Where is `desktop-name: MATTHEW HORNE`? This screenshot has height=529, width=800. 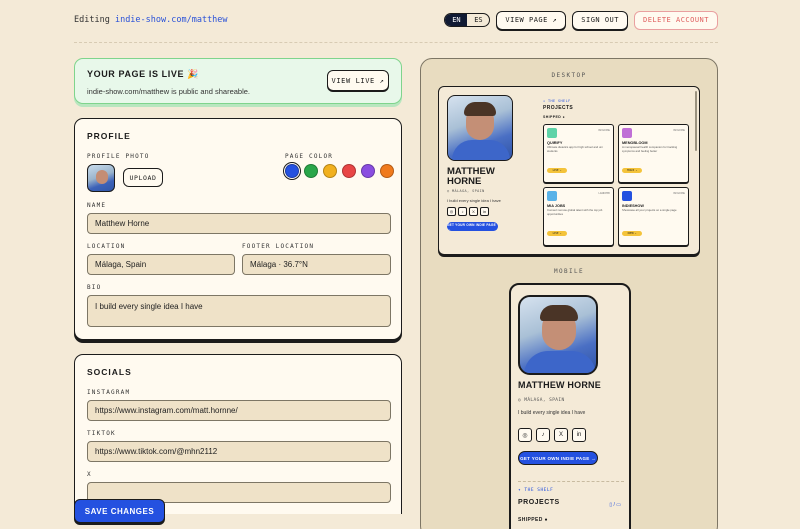 desktop-name: MATTHEW HORNE is located at coordinates (471, 176).